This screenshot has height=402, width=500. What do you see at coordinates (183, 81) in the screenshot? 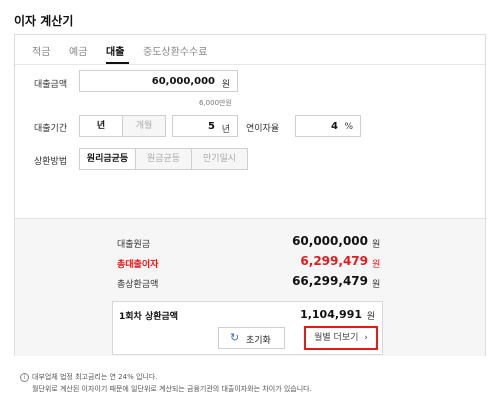
I see `loan-amount-value: 60,000,000` at bounding box center [183, 81].